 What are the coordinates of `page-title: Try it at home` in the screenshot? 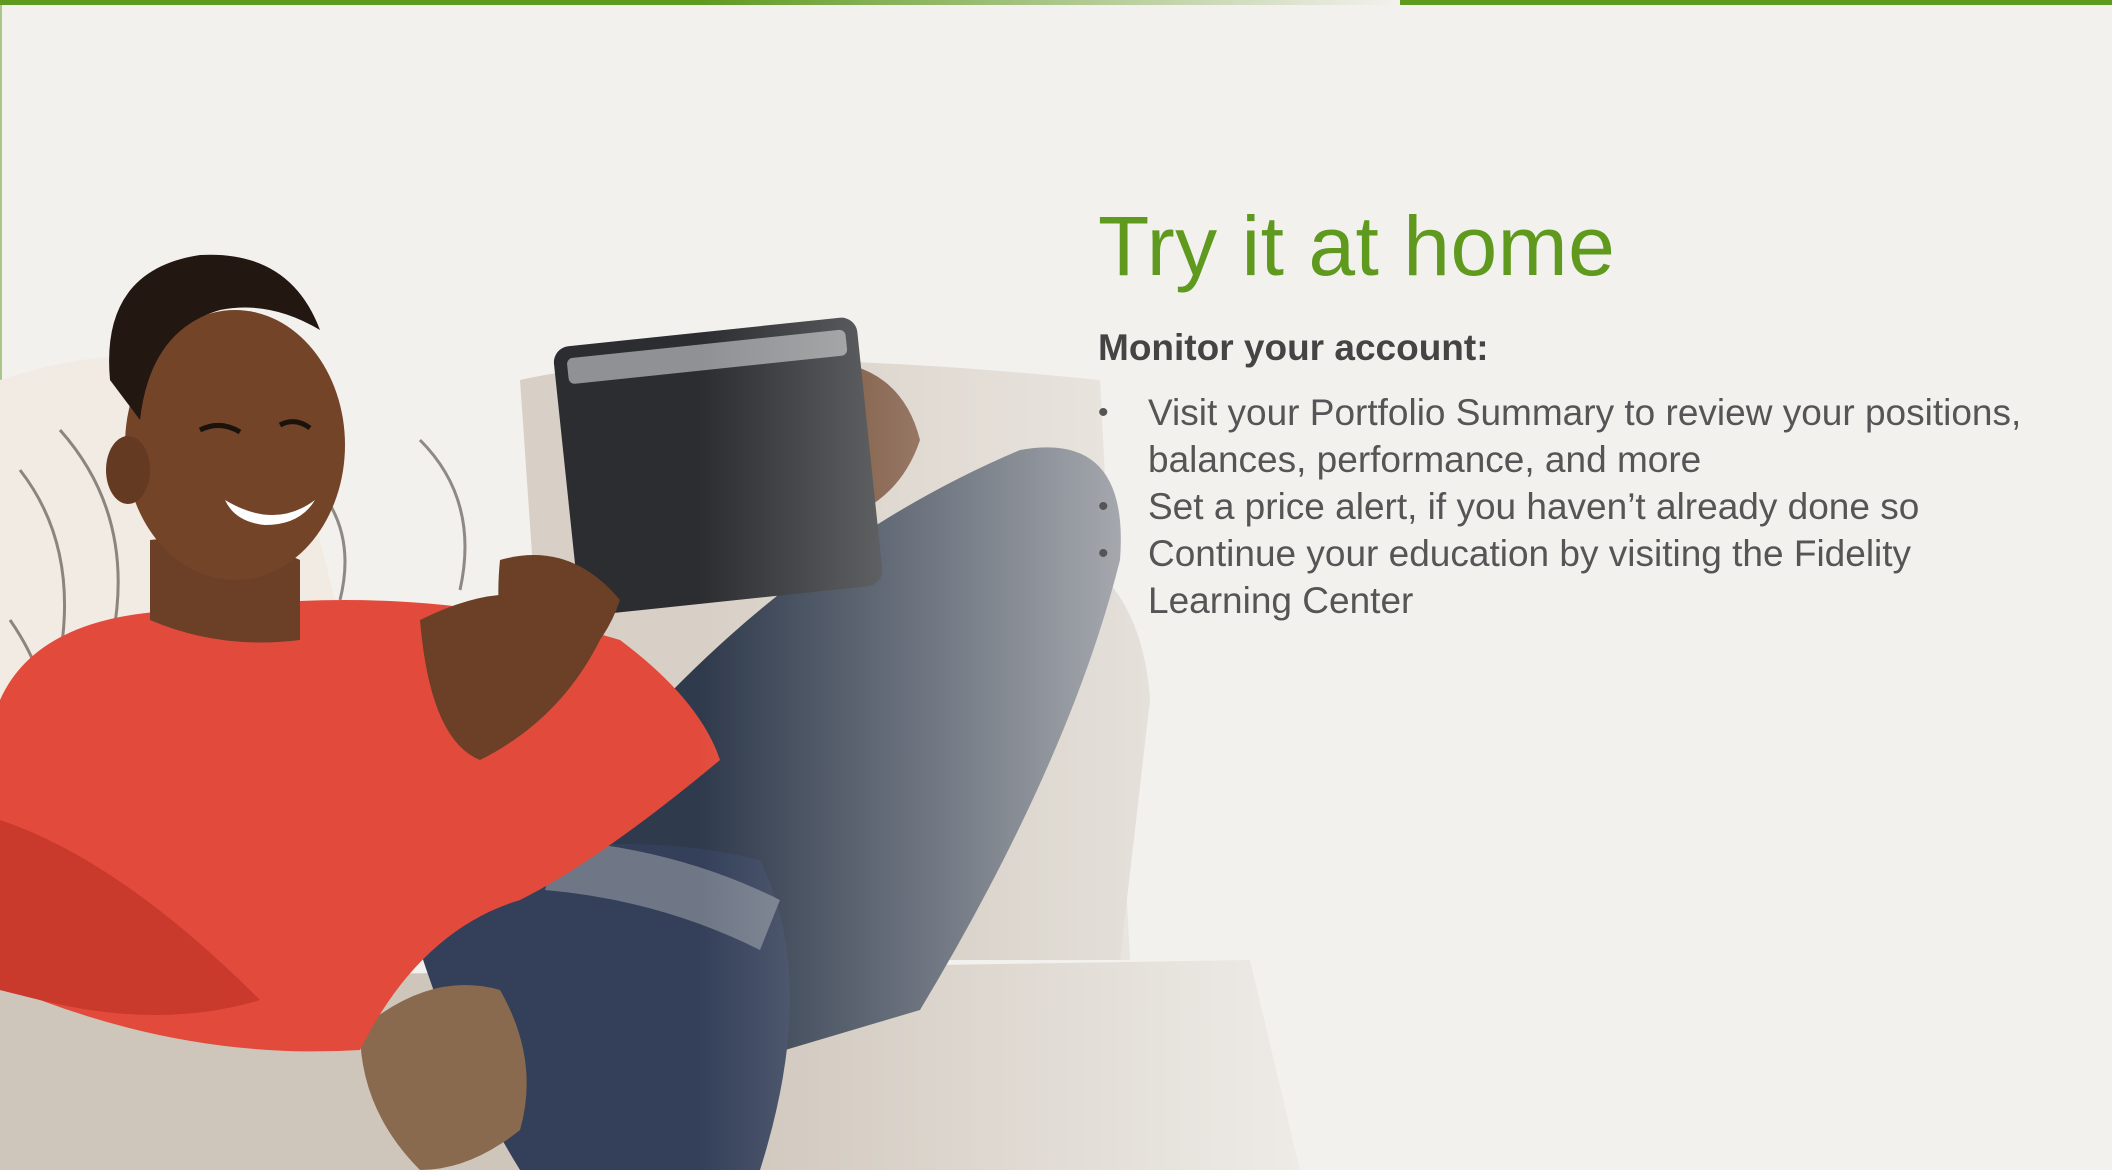 It's located at (1357, 246).